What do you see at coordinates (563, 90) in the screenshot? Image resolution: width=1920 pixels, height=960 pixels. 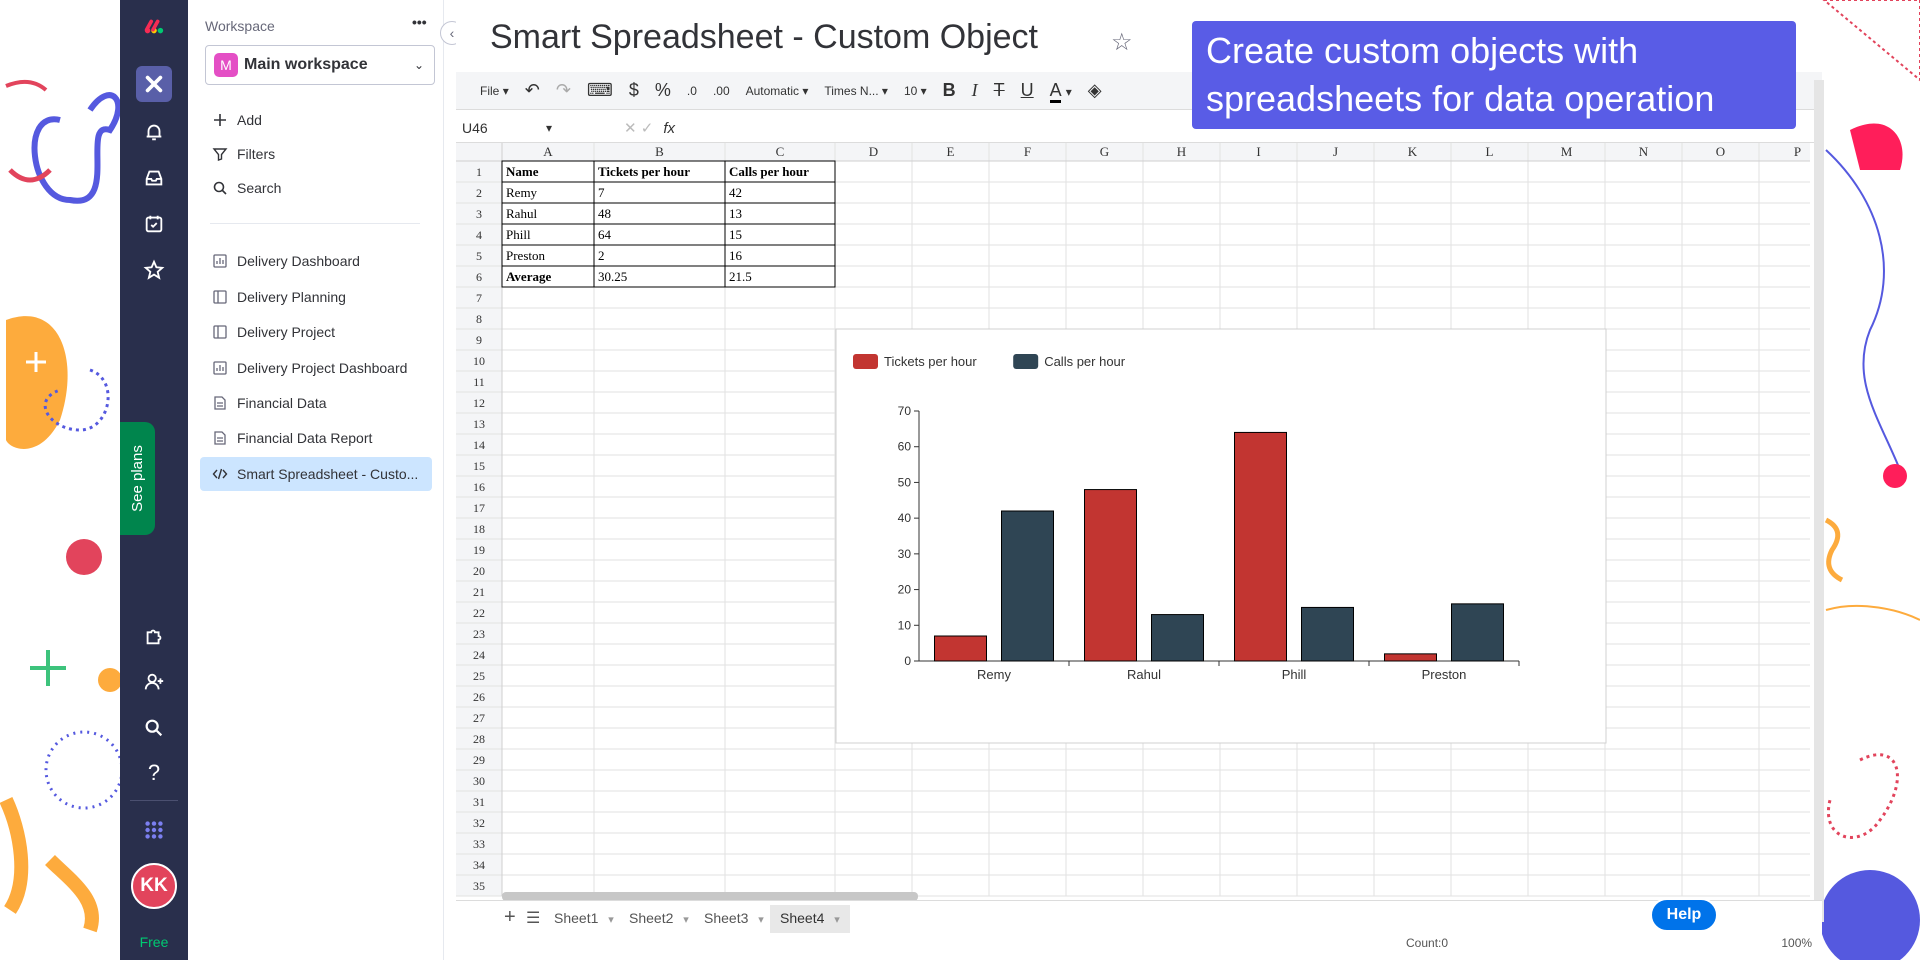 I see `redo-icon: ↷` at bounding box center [563, 90].